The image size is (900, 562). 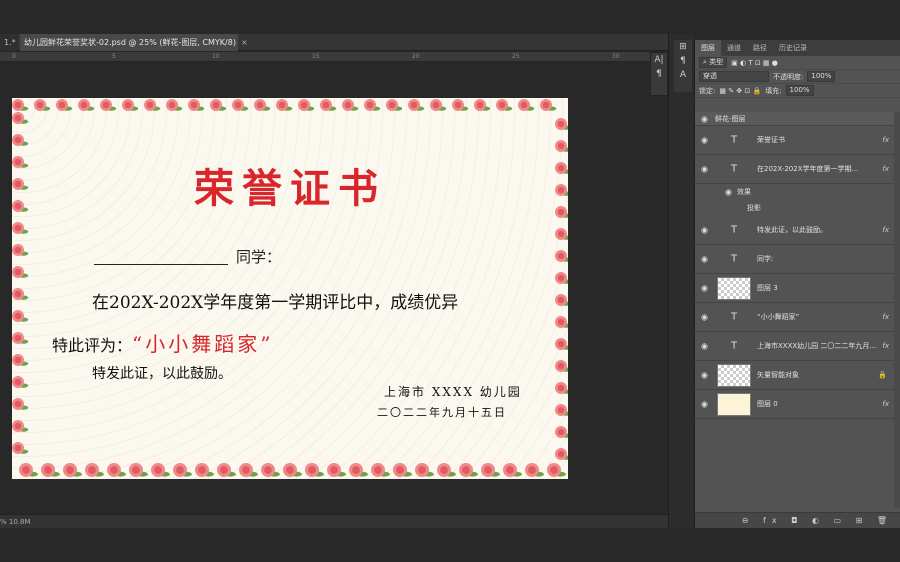 What do you see at coordinates (797, 288) in the screenshot?
I see `layer-row: ◉ 图层 3` at bounding box center [797, 288].